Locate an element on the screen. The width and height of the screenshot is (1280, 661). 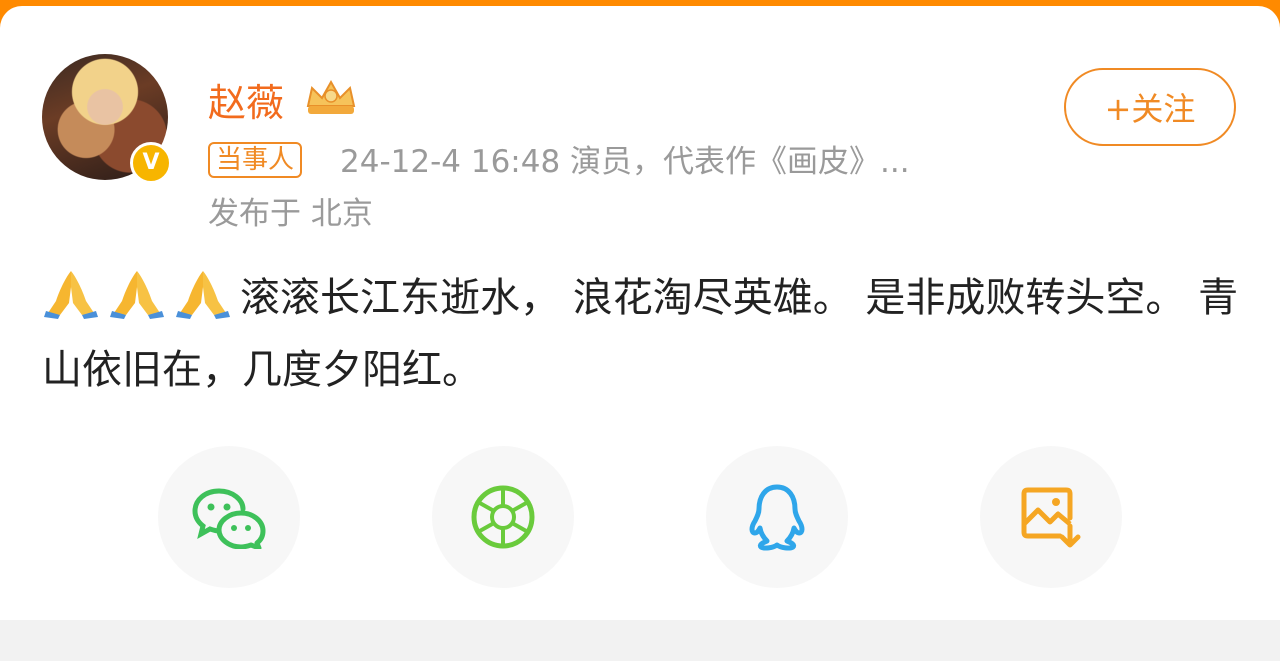
role-tag: 当事人 is located at coordinates (255, 160).